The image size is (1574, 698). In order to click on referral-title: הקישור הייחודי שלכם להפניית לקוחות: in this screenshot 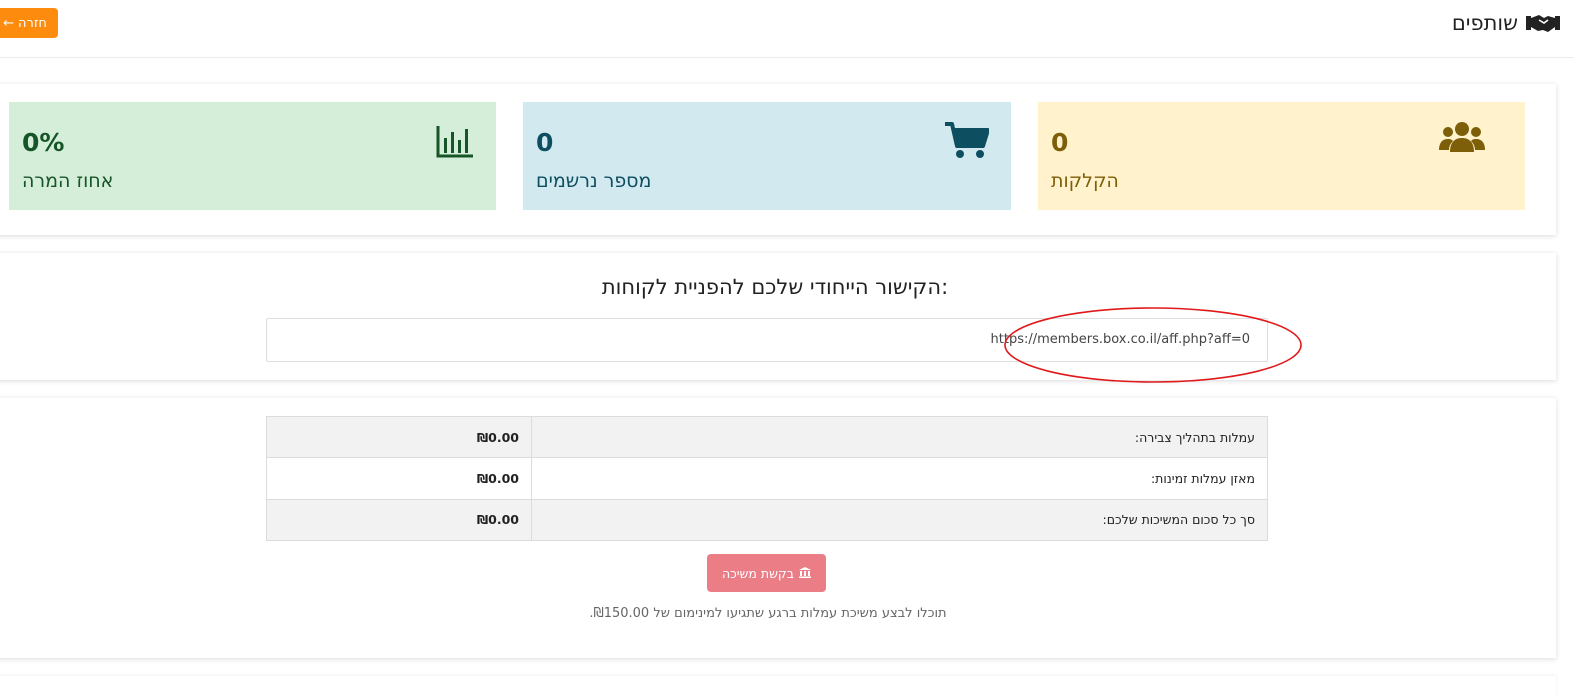, I will do `click(775, 287)`.